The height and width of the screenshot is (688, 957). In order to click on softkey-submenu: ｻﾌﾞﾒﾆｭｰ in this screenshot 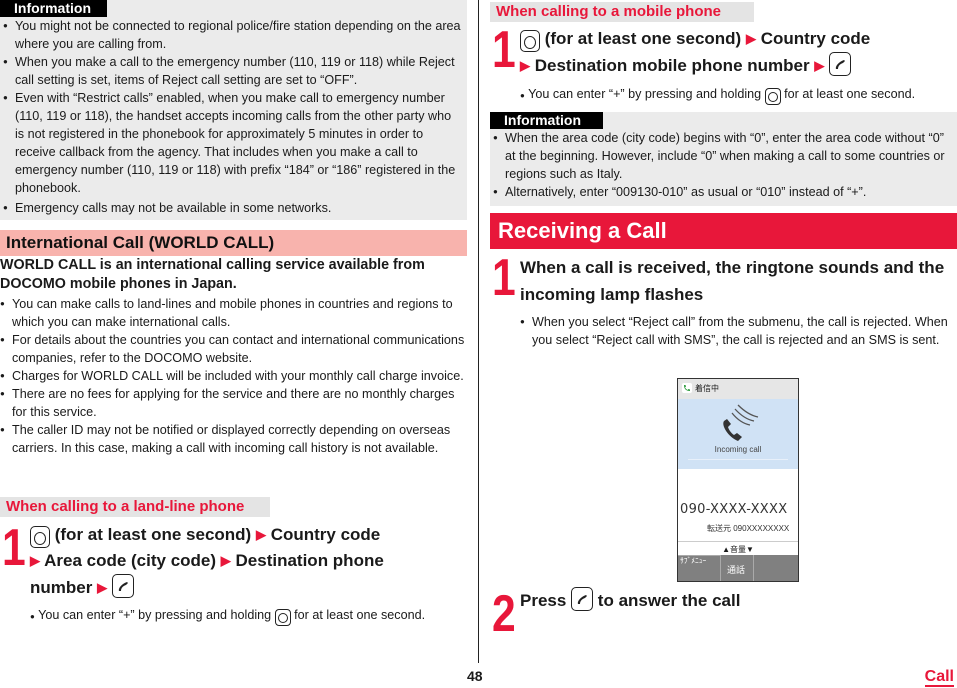, I will do `click(699, 568)`.